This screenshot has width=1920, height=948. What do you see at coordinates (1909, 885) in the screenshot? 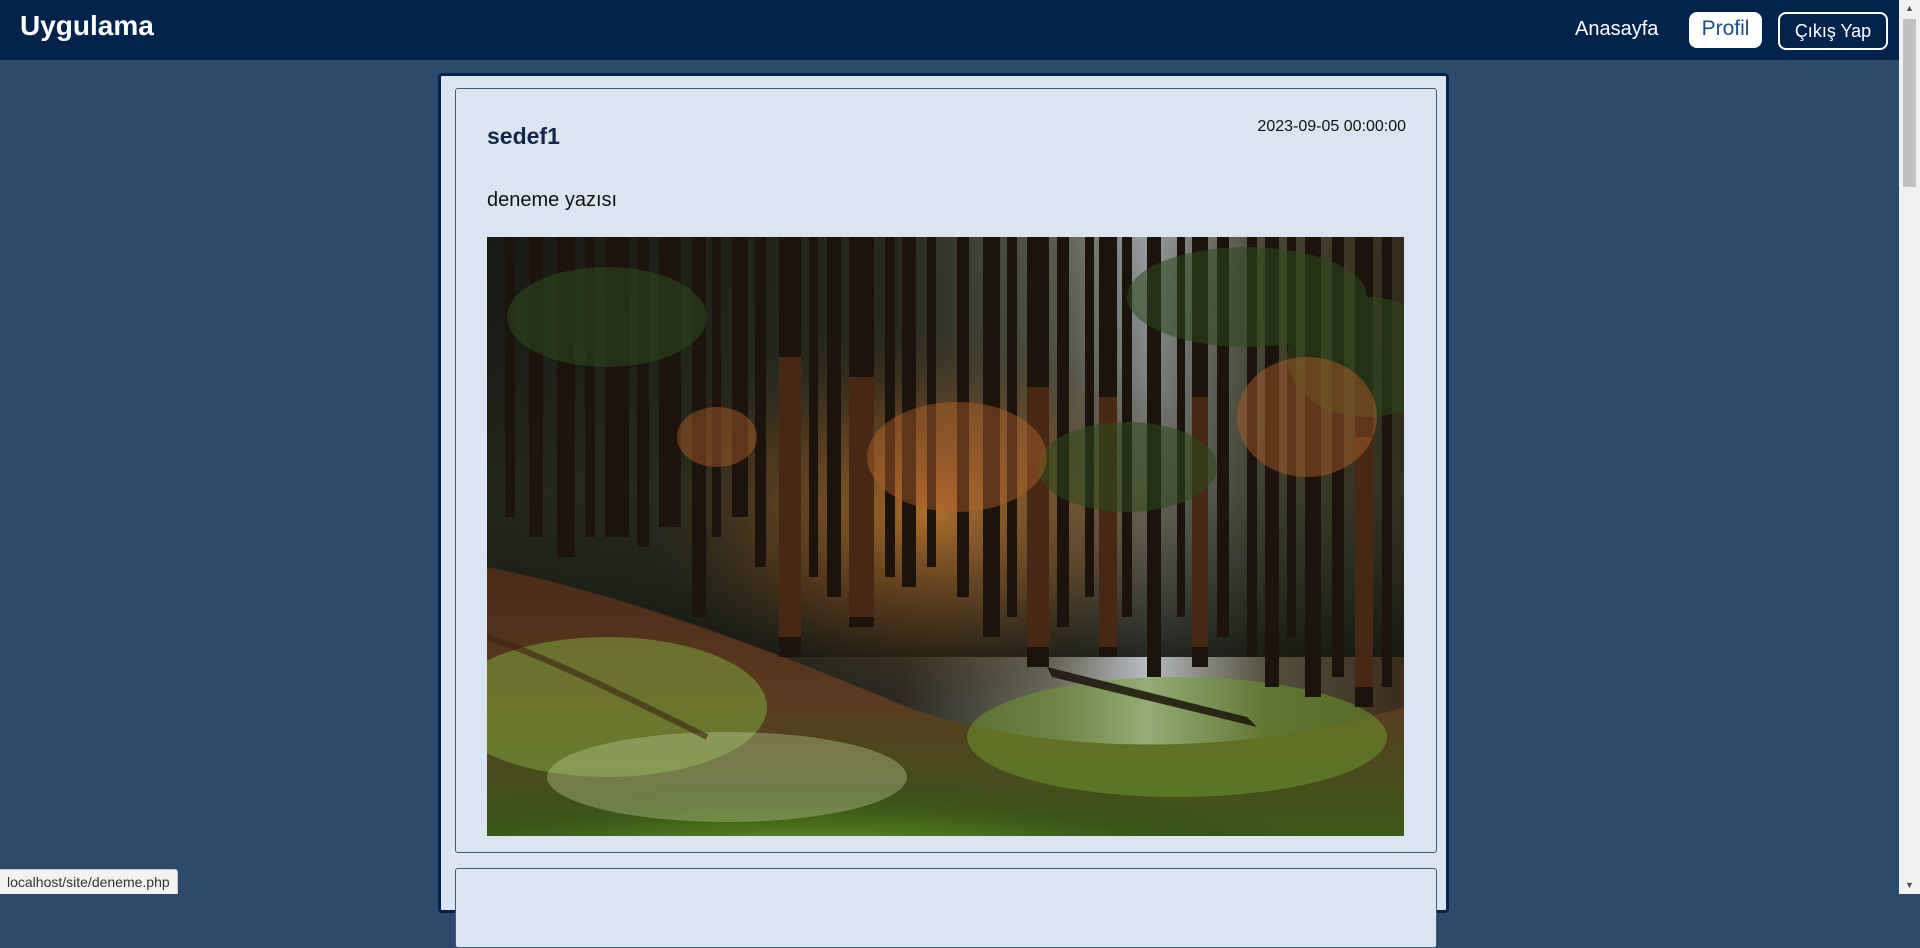
I see `scroll-down-icon: ▼` at bounding box center [1909, 885].